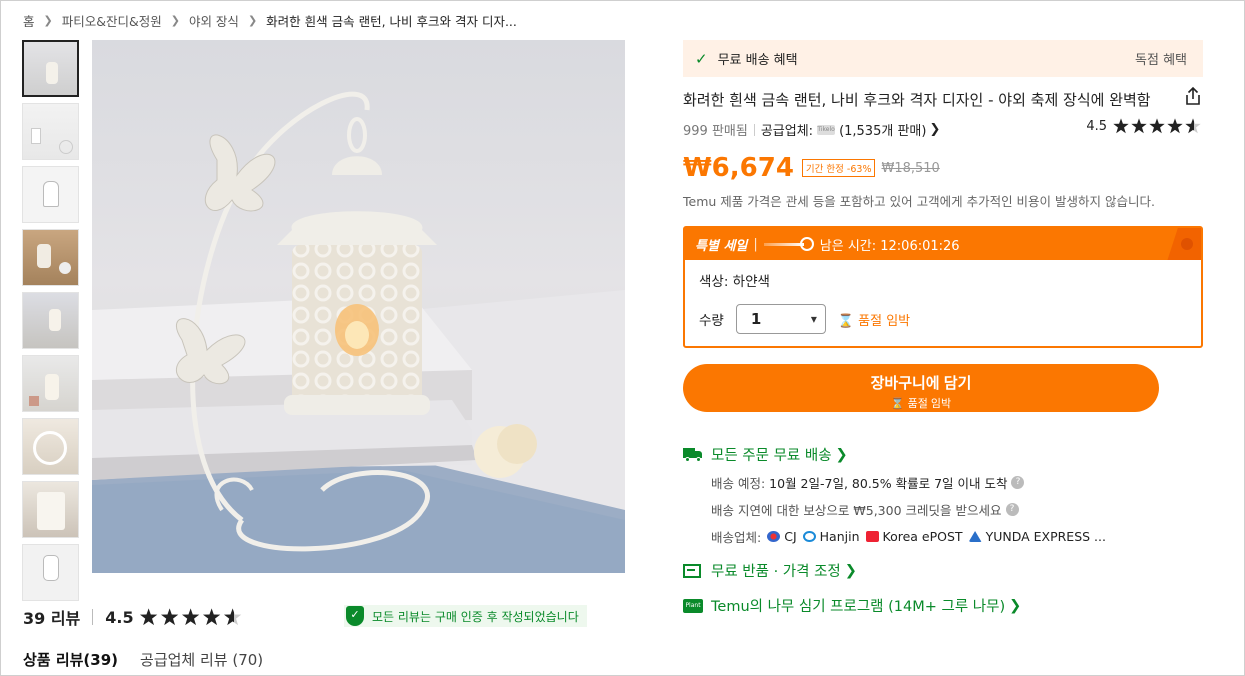 The height and width of the screenshot is (676, 1245). I want to click on tab-product-reviews: 상품 리뷰(39), so click(70, 659).